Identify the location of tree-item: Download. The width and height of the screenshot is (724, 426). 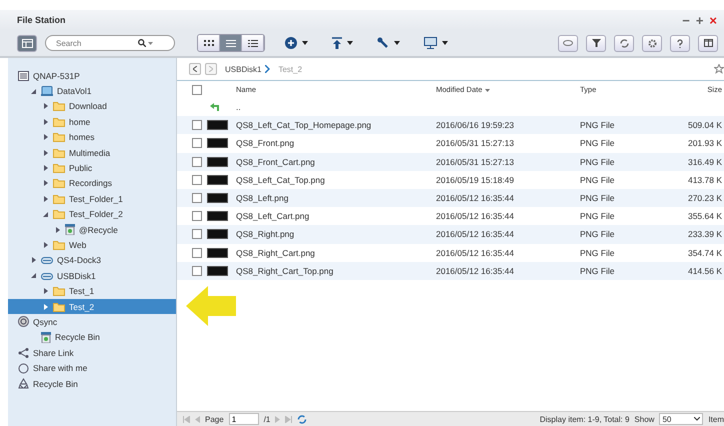
(92, 106).